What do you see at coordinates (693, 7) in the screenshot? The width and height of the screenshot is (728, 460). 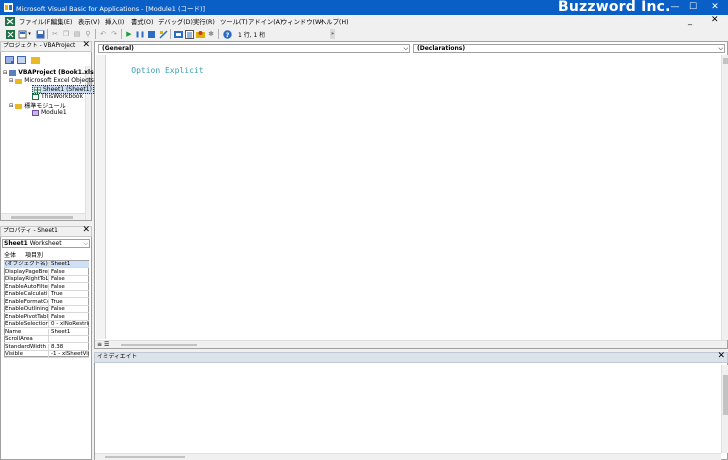 I see `maximize-button: ☐` at bounding box center [693, 7].